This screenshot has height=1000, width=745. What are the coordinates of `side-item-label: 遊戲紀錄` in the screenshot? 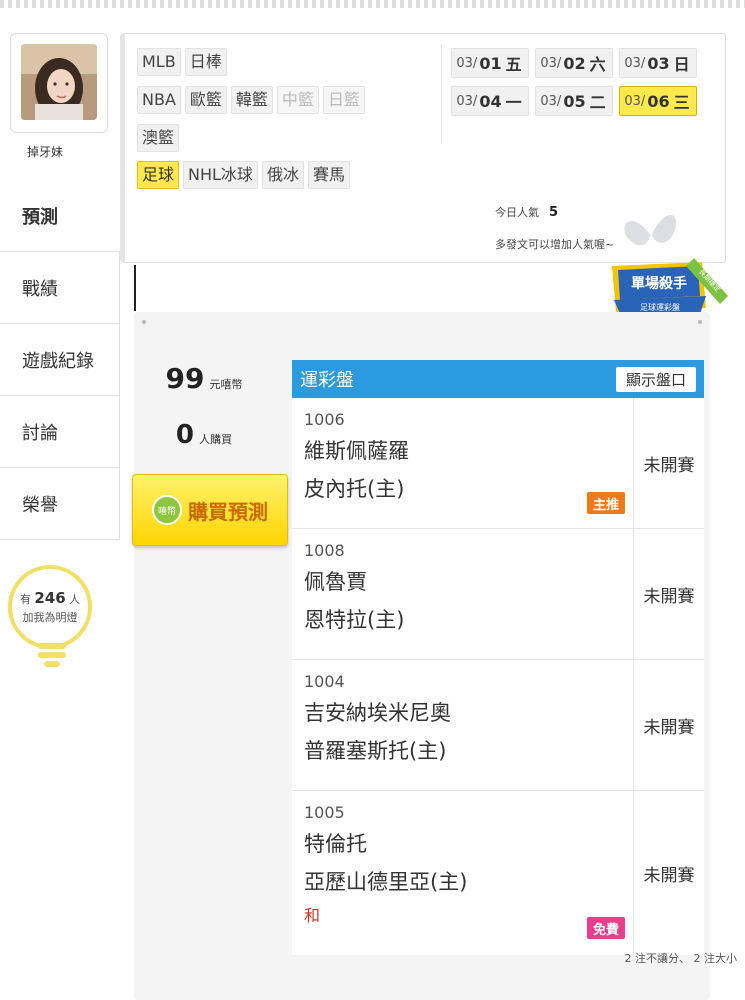 It's located at (58, 361).